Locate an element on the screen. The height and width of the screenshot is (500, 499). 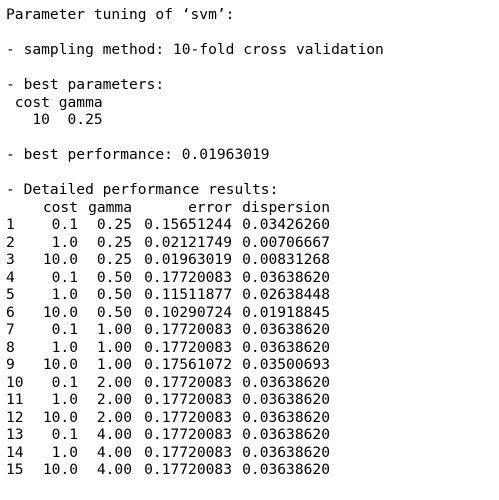
row-index-cell: 11 is located at coordinates (15, 399).